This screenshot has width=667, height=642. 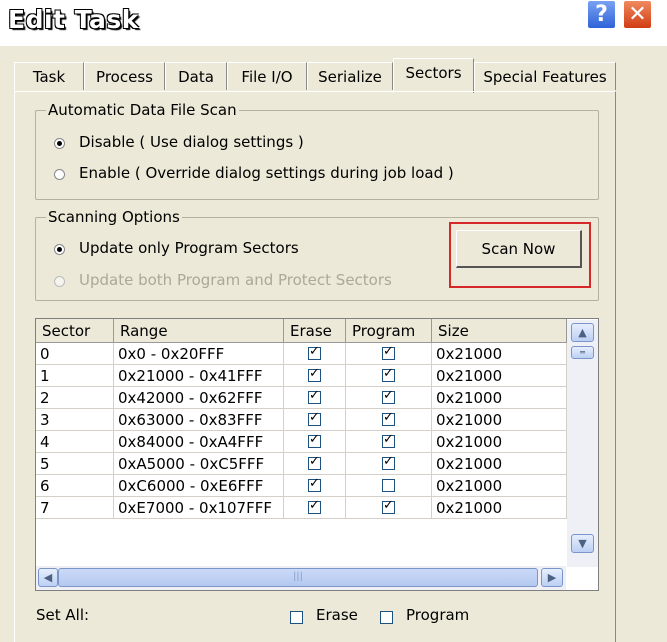 What do you see at coordinates (199, 420) in the screenshot?
I see `cell-range: 0x63000 - 0x83FFF` at bounding box center [199, 420].